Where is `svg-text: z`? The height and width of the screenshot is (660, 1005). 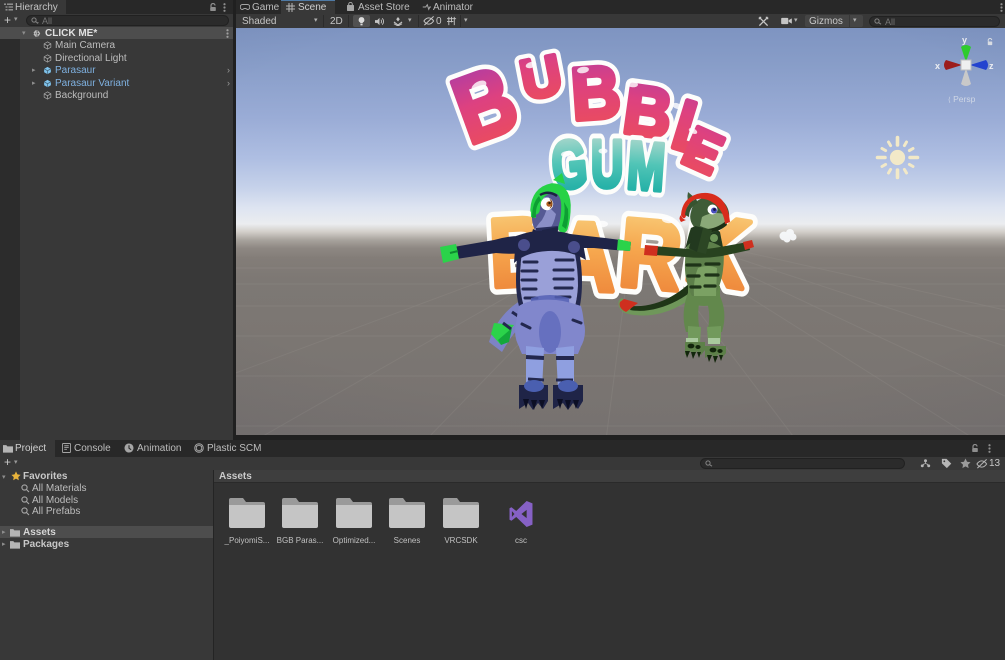
svg-text: z is located at coordinates (991, 66).